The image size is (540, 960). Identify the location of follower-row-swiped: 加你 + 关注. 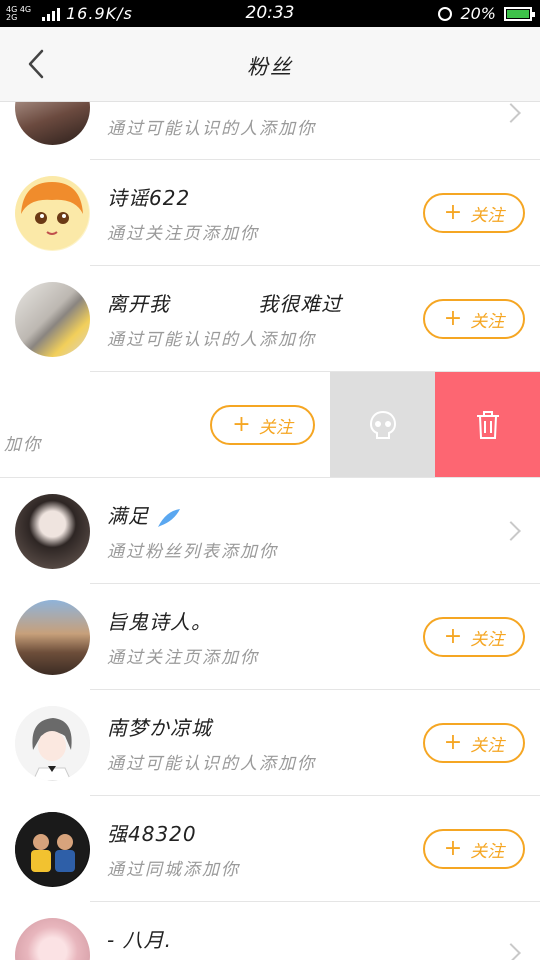
(270, 425).